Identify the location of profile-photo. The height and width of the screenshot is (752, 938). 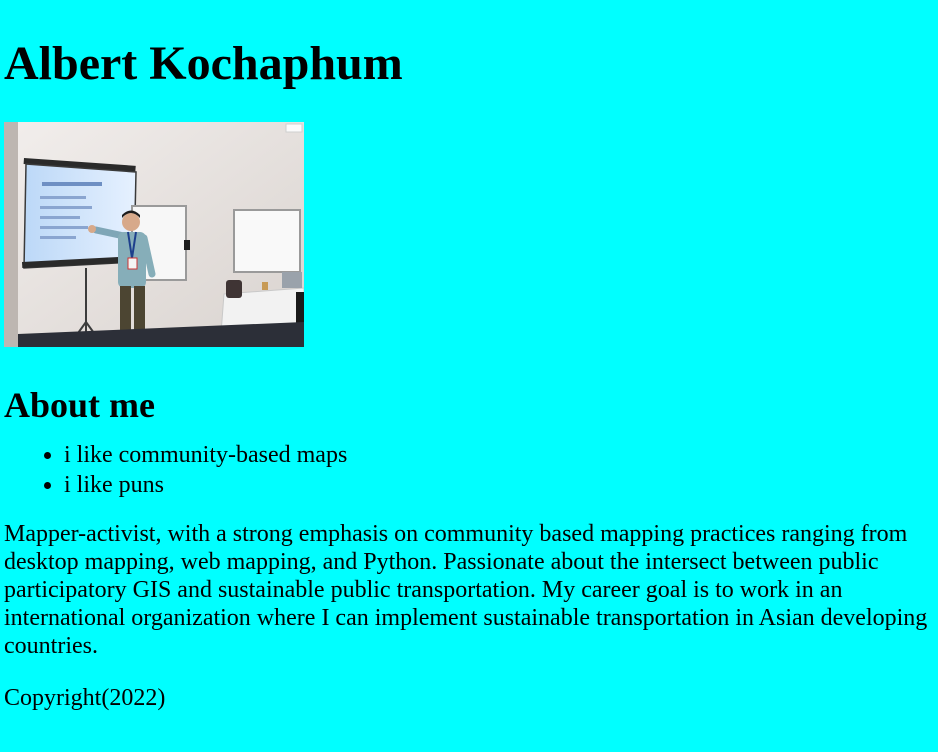
(154, 234).